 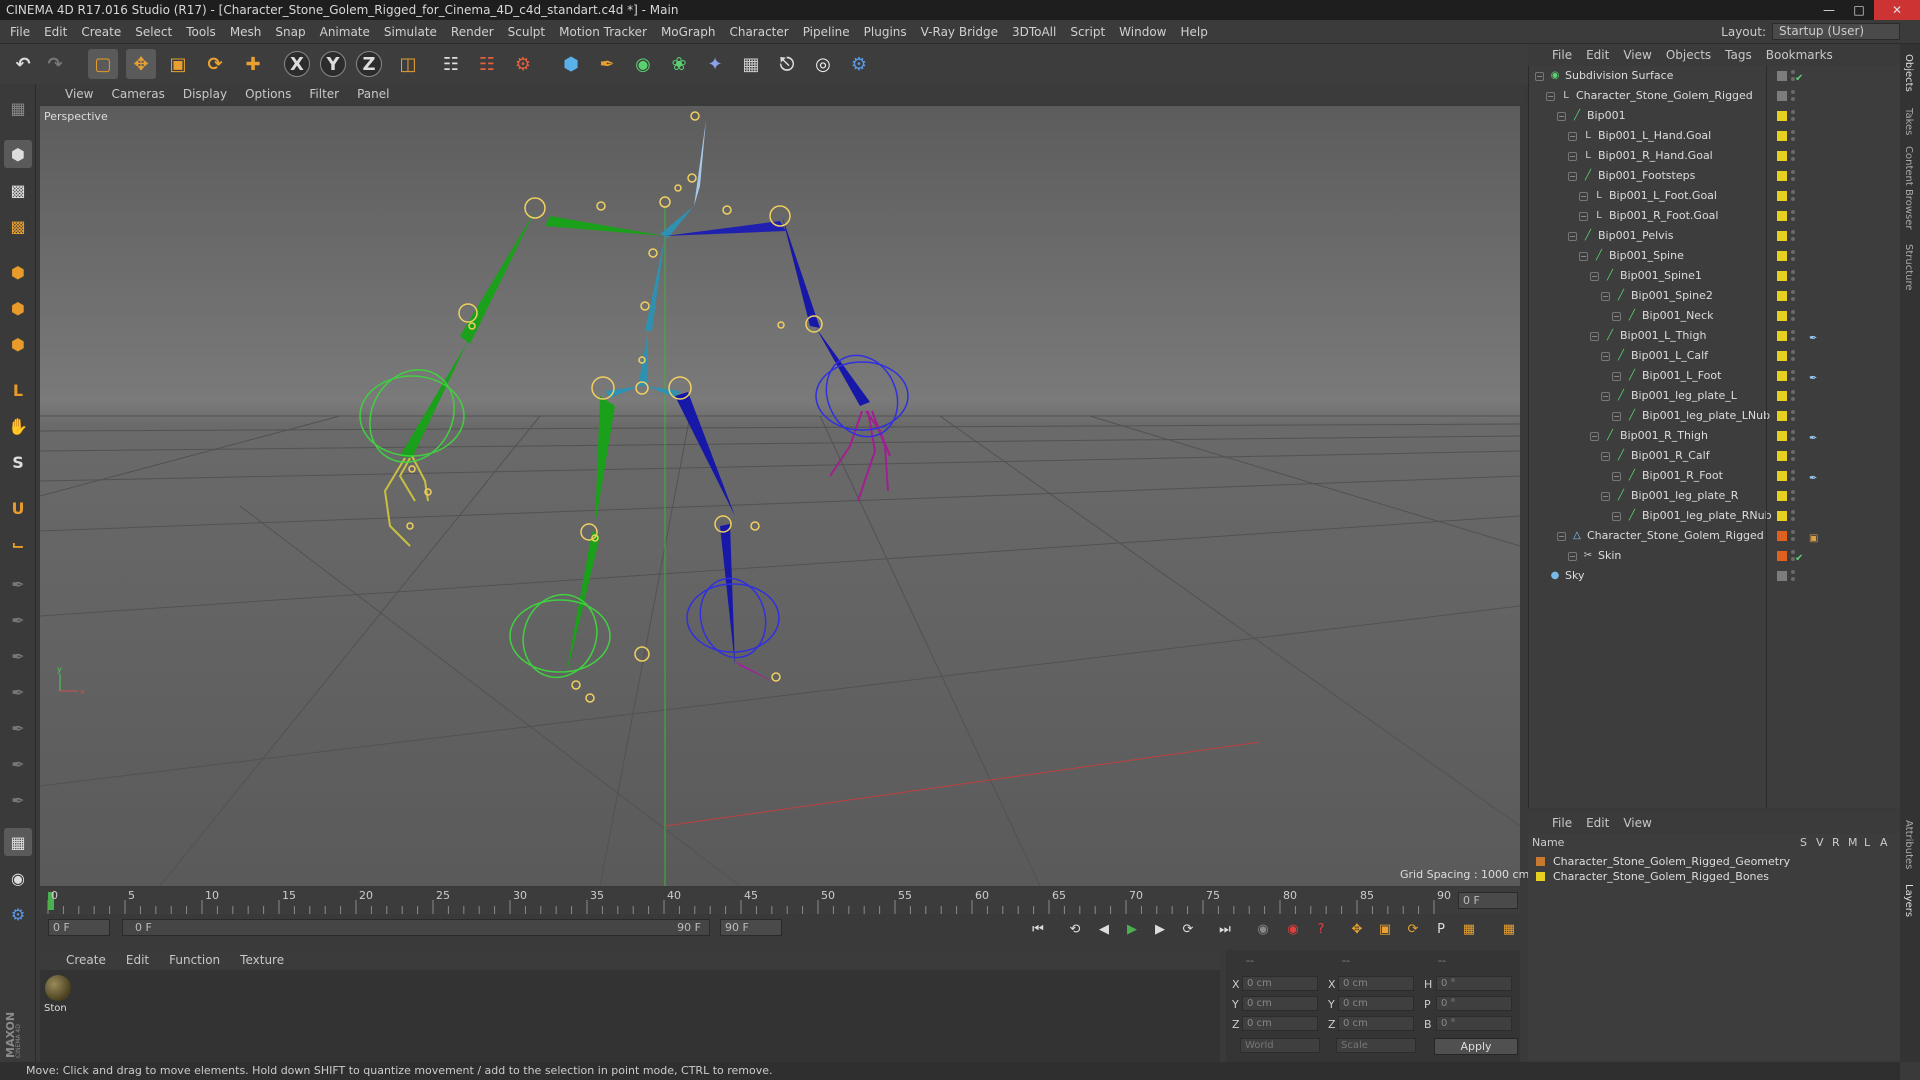 What do you see at coordinates (1280, 983) in the screenshot?
I see `position-x-field: 0 cm` at bounding box center [1280, 983].